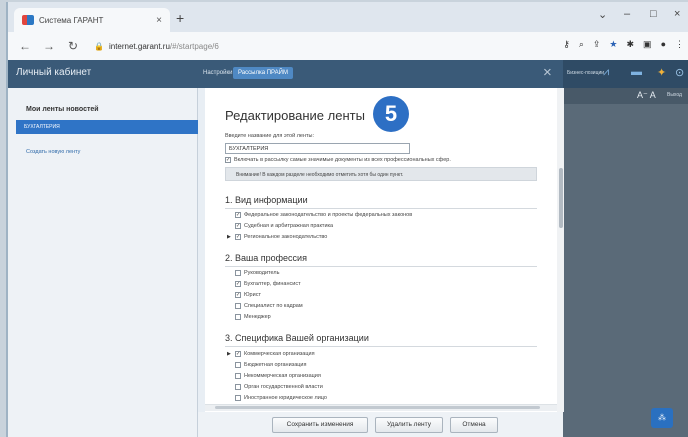 The width and height of the screenshot is (688, 437). What do you see at coordinates (647, 44) in the screenshot?
I see `sidebar-toggle-icon: ▣` at bounding box center [647, 44].